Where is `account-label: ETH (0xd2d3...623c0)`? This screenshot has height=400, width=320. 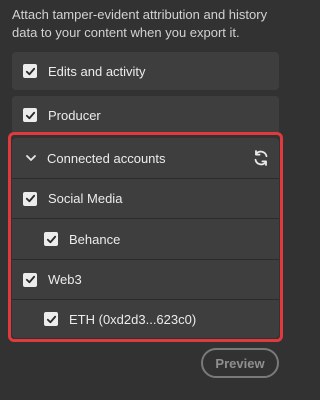
account-label: ETH (0xd2d3...623c0) is located at coordinates (133, 319).